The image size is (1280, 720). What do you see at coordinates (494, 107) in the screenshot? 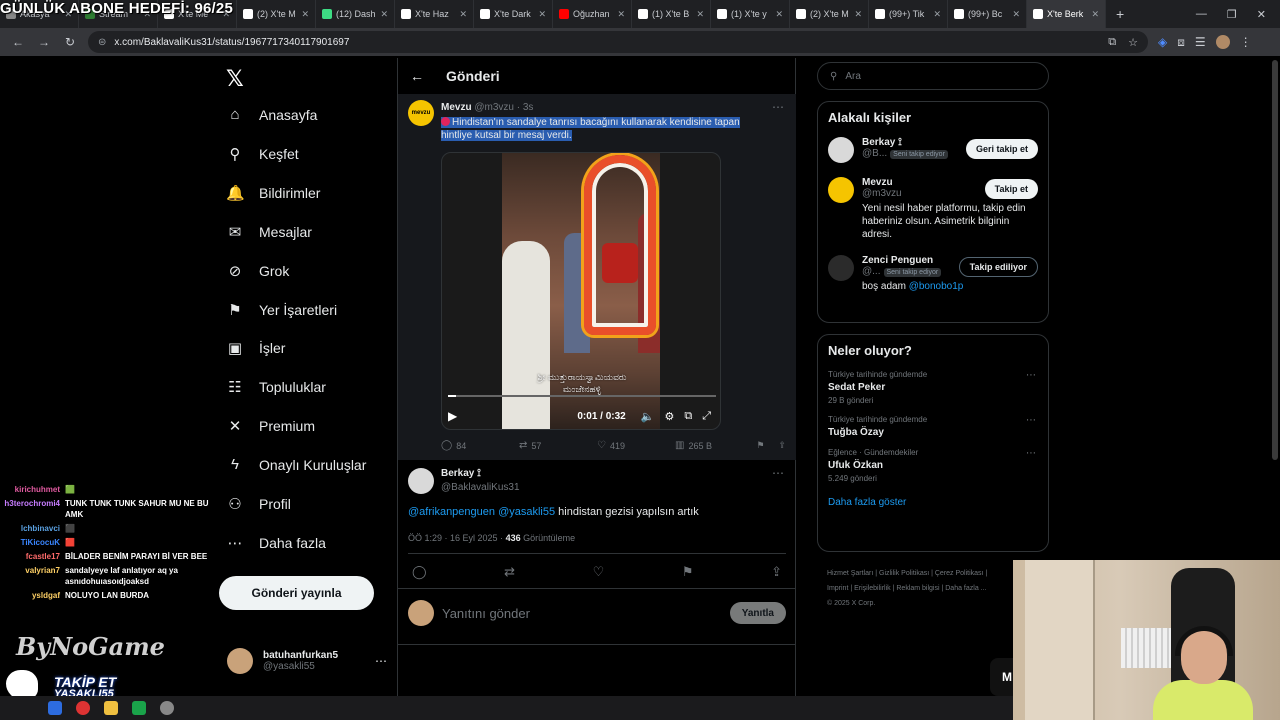
I see `author-handle: @m3vzu` at bounding box center [494, 107].